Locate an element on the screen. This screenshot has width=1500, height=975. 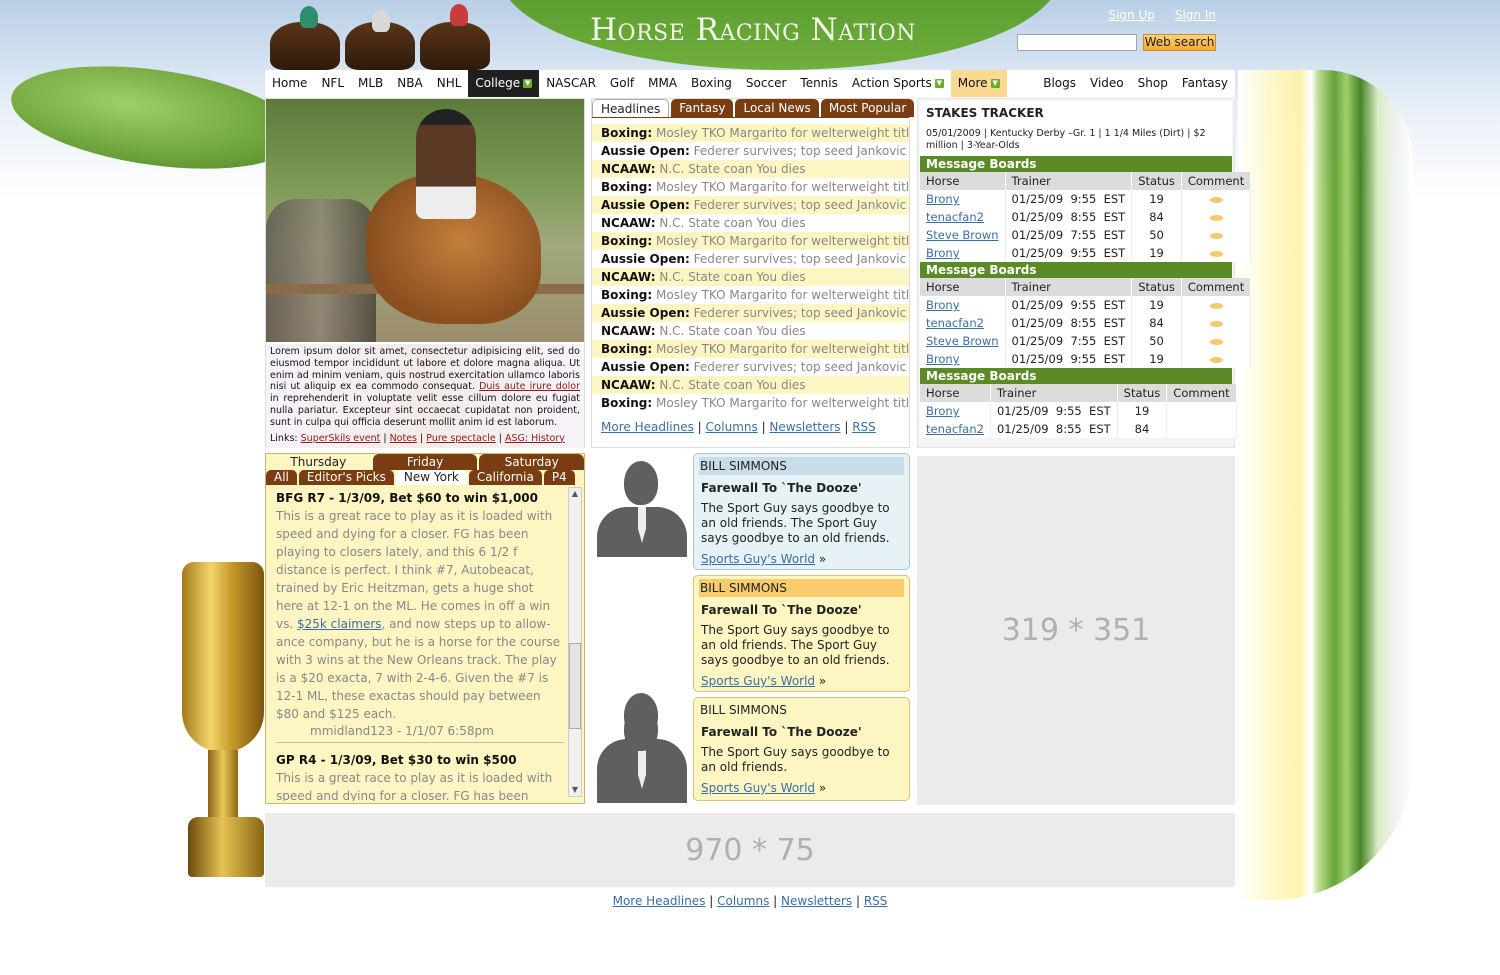
nav-mma: MMA is located at coordinates (662, 83).